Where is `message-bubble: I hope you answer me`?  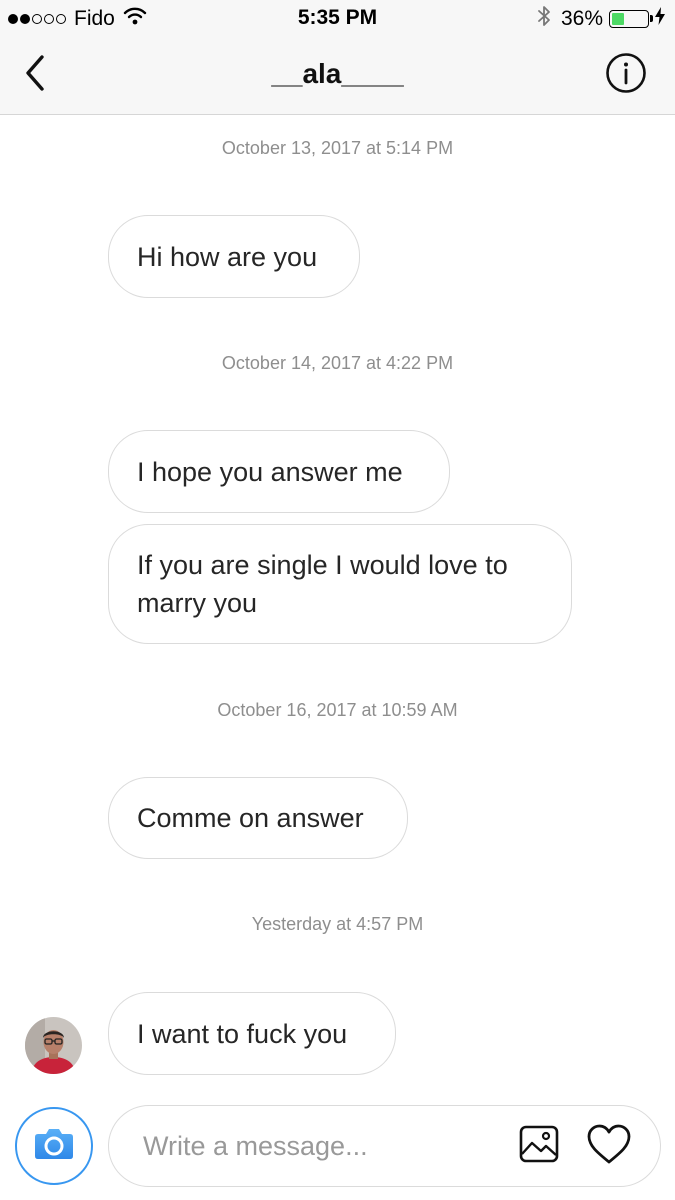
message-bubble: I hope you answer me is located at coordinates (279, 471).